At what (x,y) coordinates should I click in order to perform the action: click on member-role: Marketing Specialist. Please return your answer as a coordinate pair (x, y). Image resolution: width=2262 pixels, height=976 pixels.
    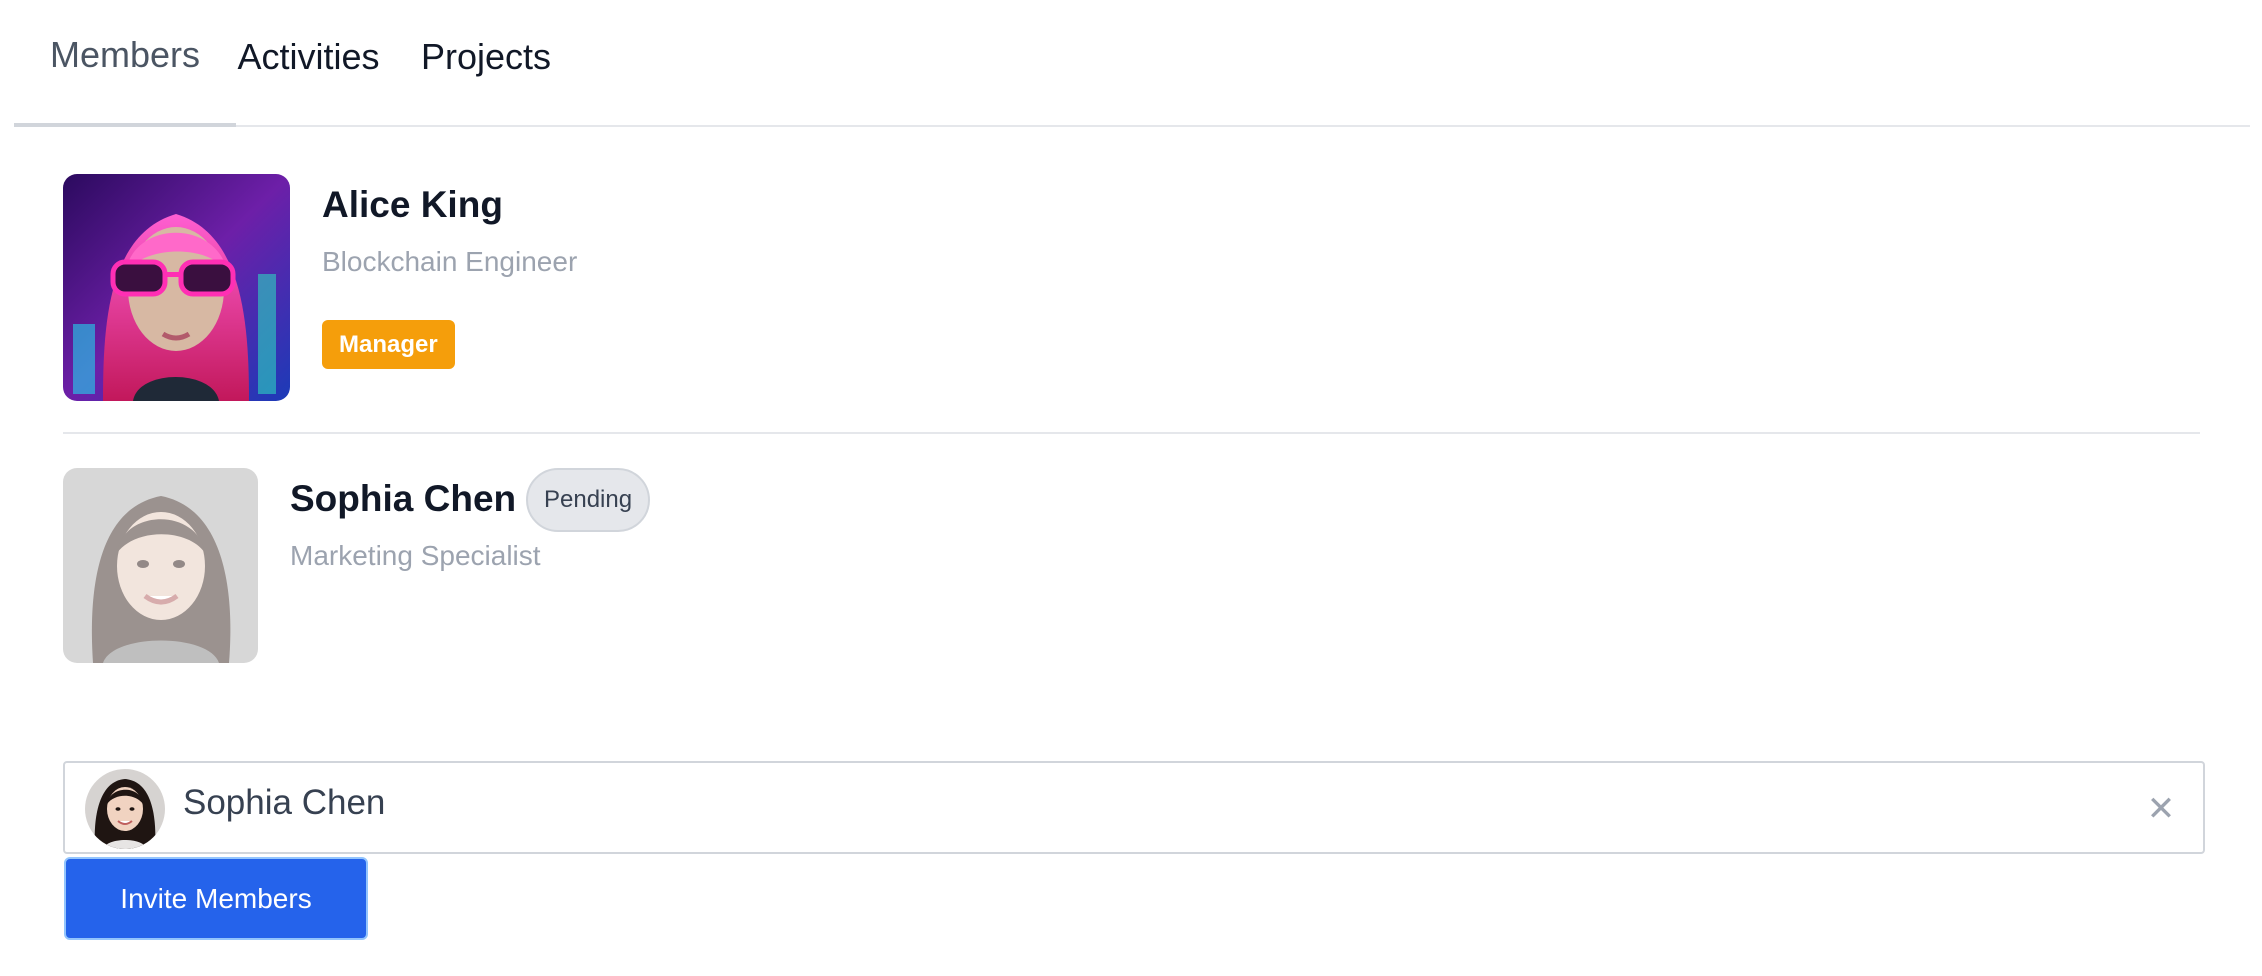
    Looking at the image, I should click on (415, 555).